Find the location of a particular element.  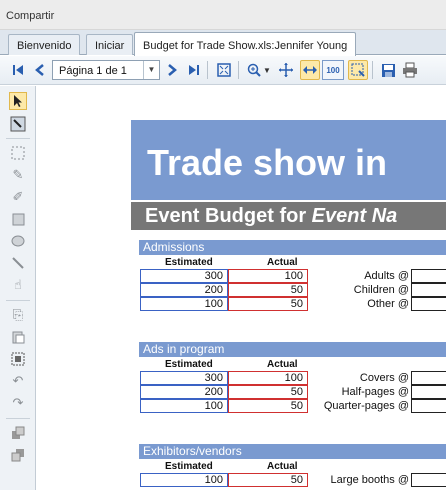

fit-width-icon is located at coordinates (310, 70).